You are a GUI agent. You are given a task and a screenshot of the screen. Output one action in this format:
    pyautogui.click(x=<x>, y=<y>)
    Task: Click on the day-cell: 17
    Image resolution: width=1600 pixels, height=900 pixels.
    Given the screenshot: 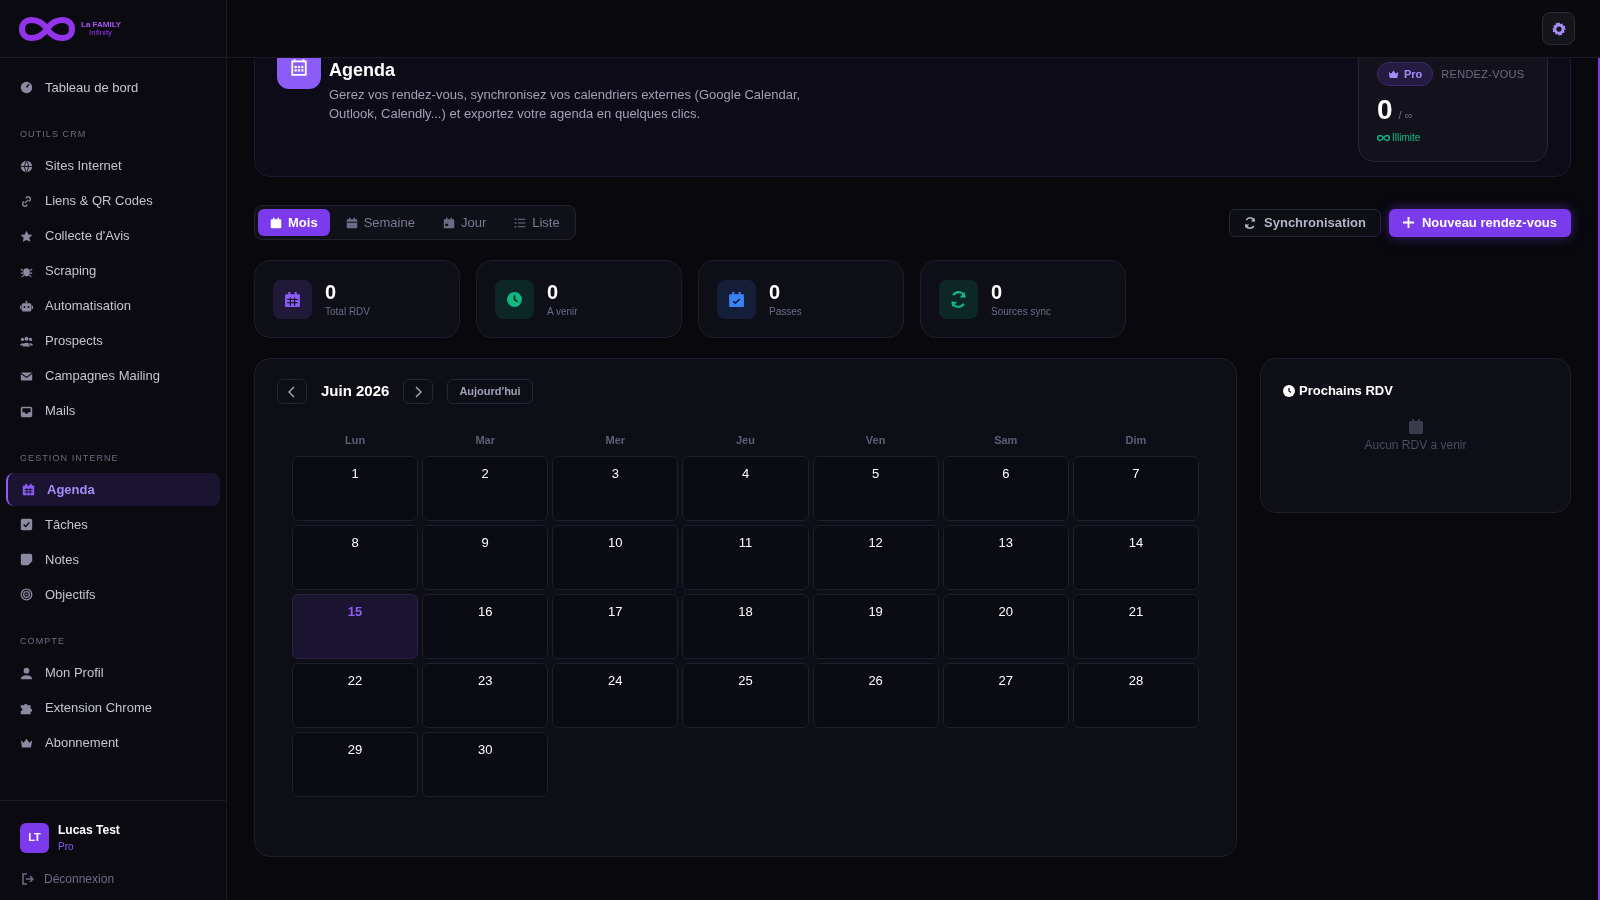 What is the action you would take?
    pyautogui.click(x=615, y=626)
    